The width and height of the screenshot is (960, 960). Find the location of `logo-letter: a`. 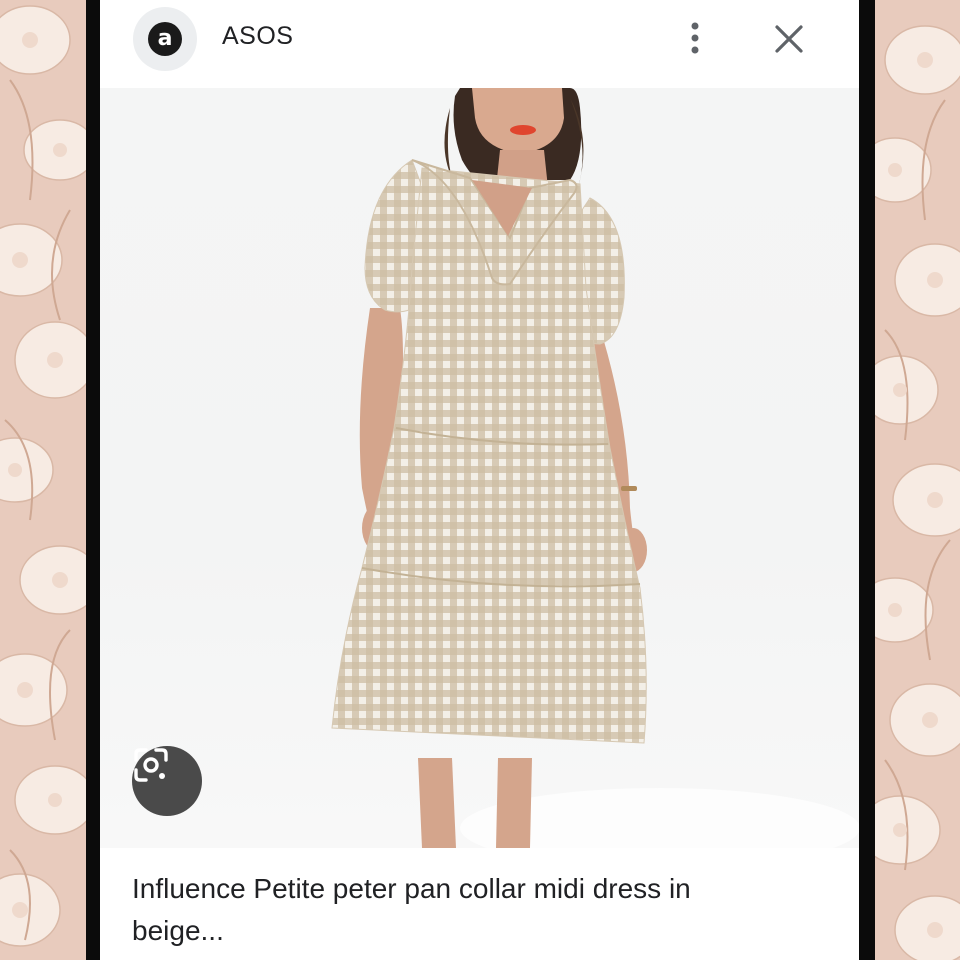

logo-letter: a is located at coordinates (165, 39).